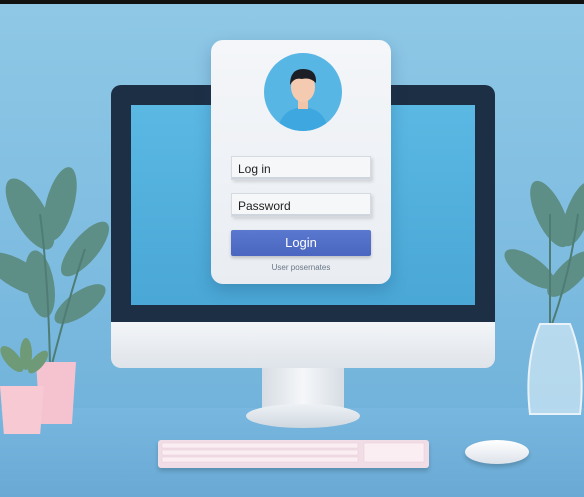 This screenshot has height=497, width=584. What do you see at coordinates (303, 345) in the screenshot?
I see `monitor-chin` at bounding box center [303, 345].